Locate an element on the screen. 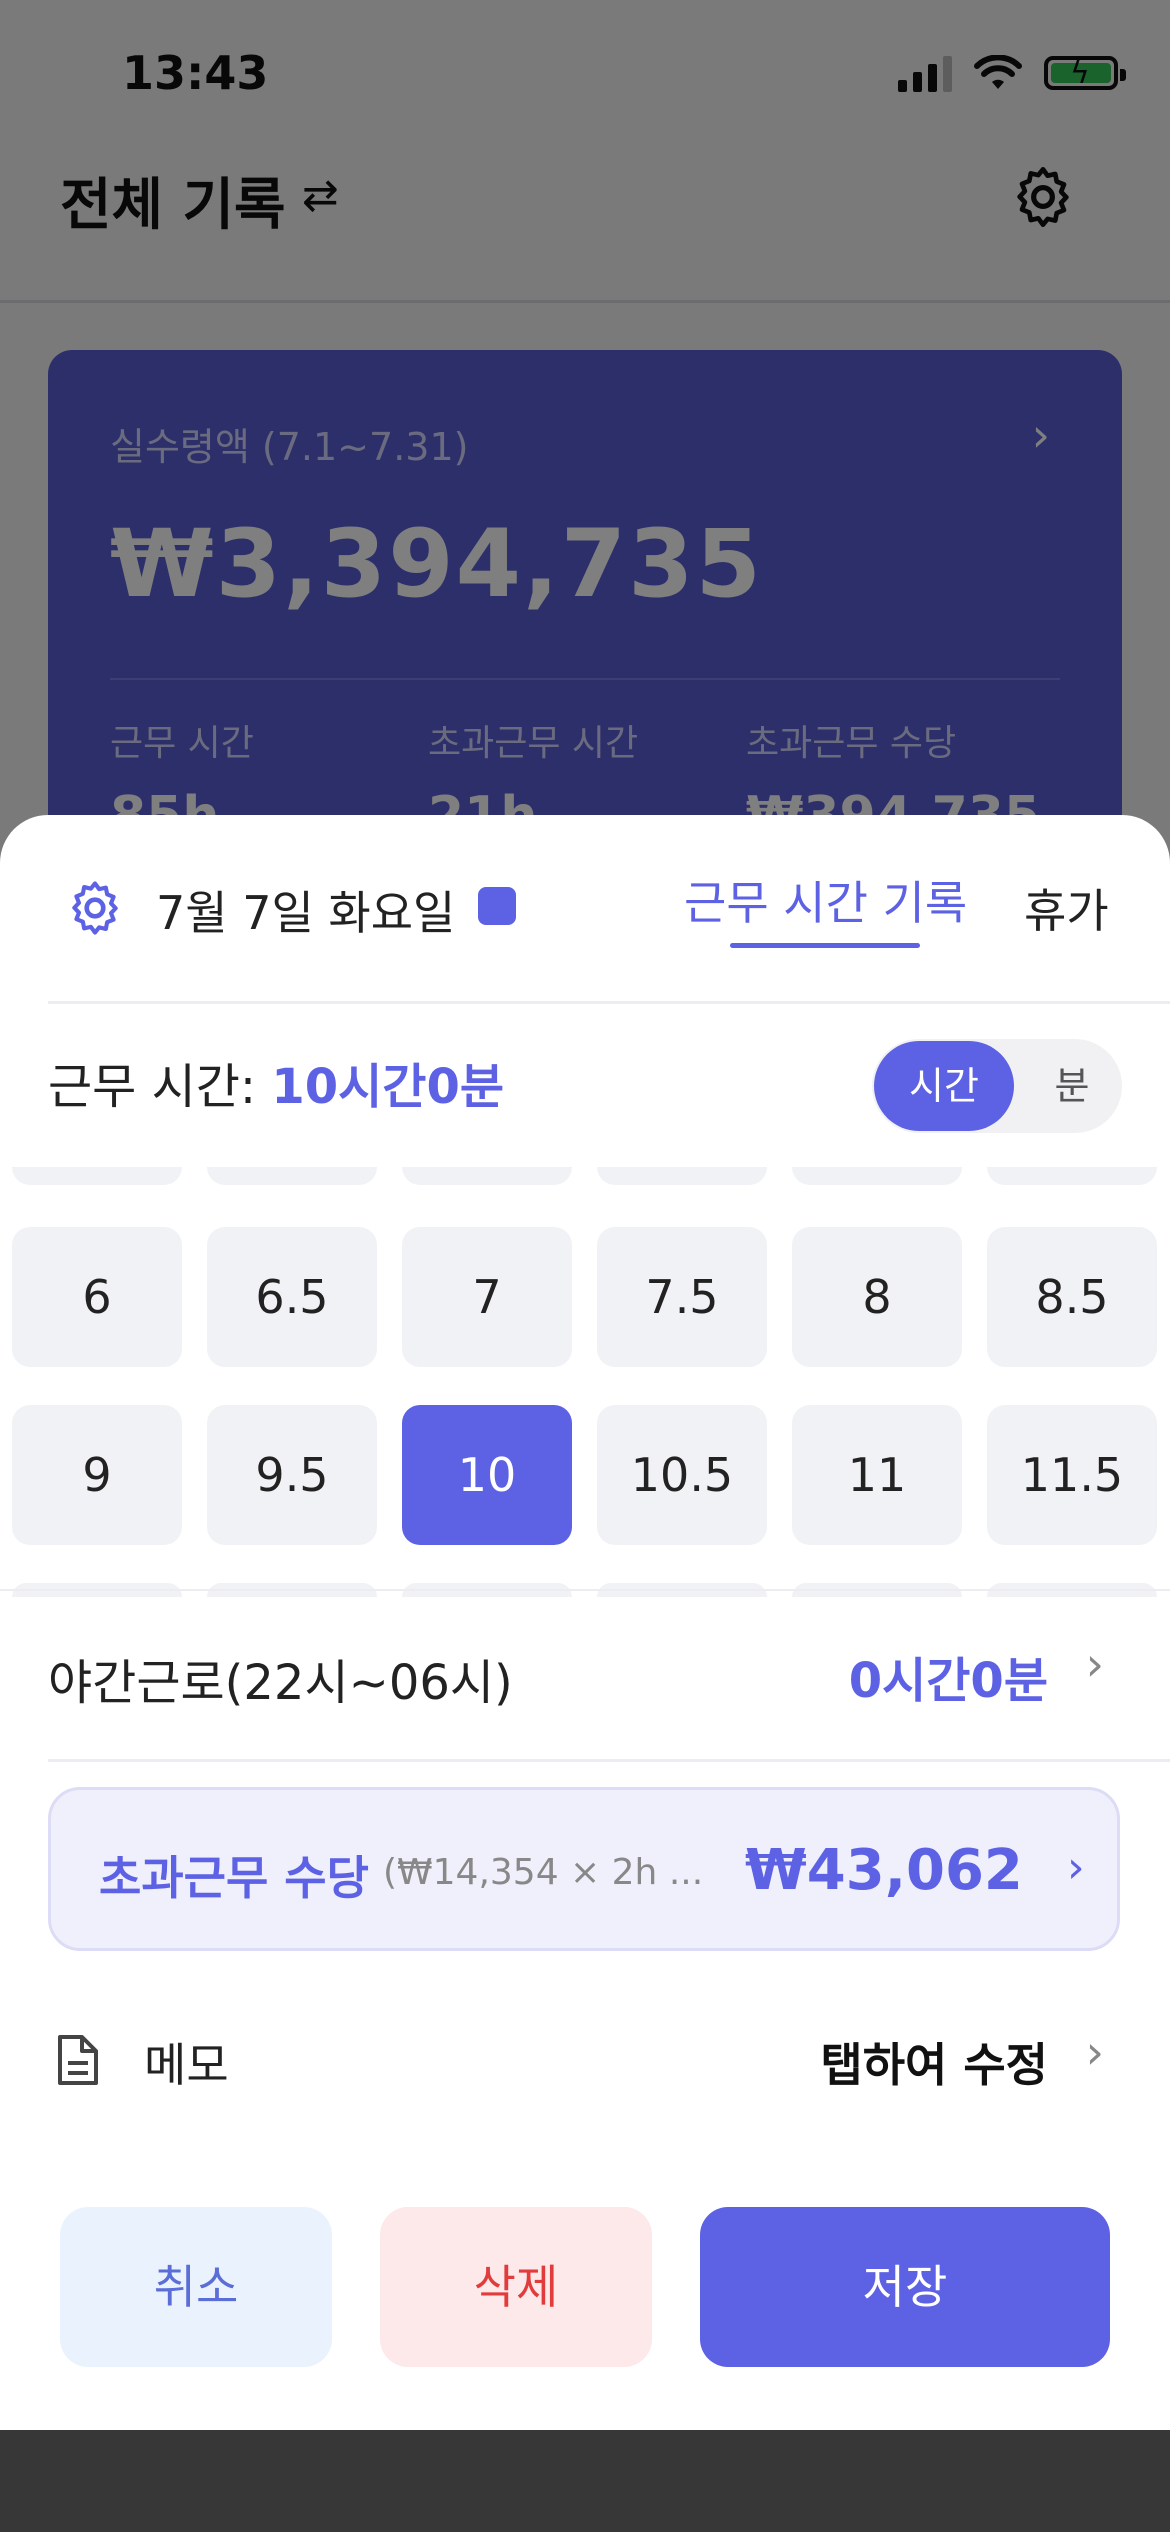 The width and height of the screenshot is (1170, 2532). hour-option: 8.5 is located at coordinates (1072, 1297).